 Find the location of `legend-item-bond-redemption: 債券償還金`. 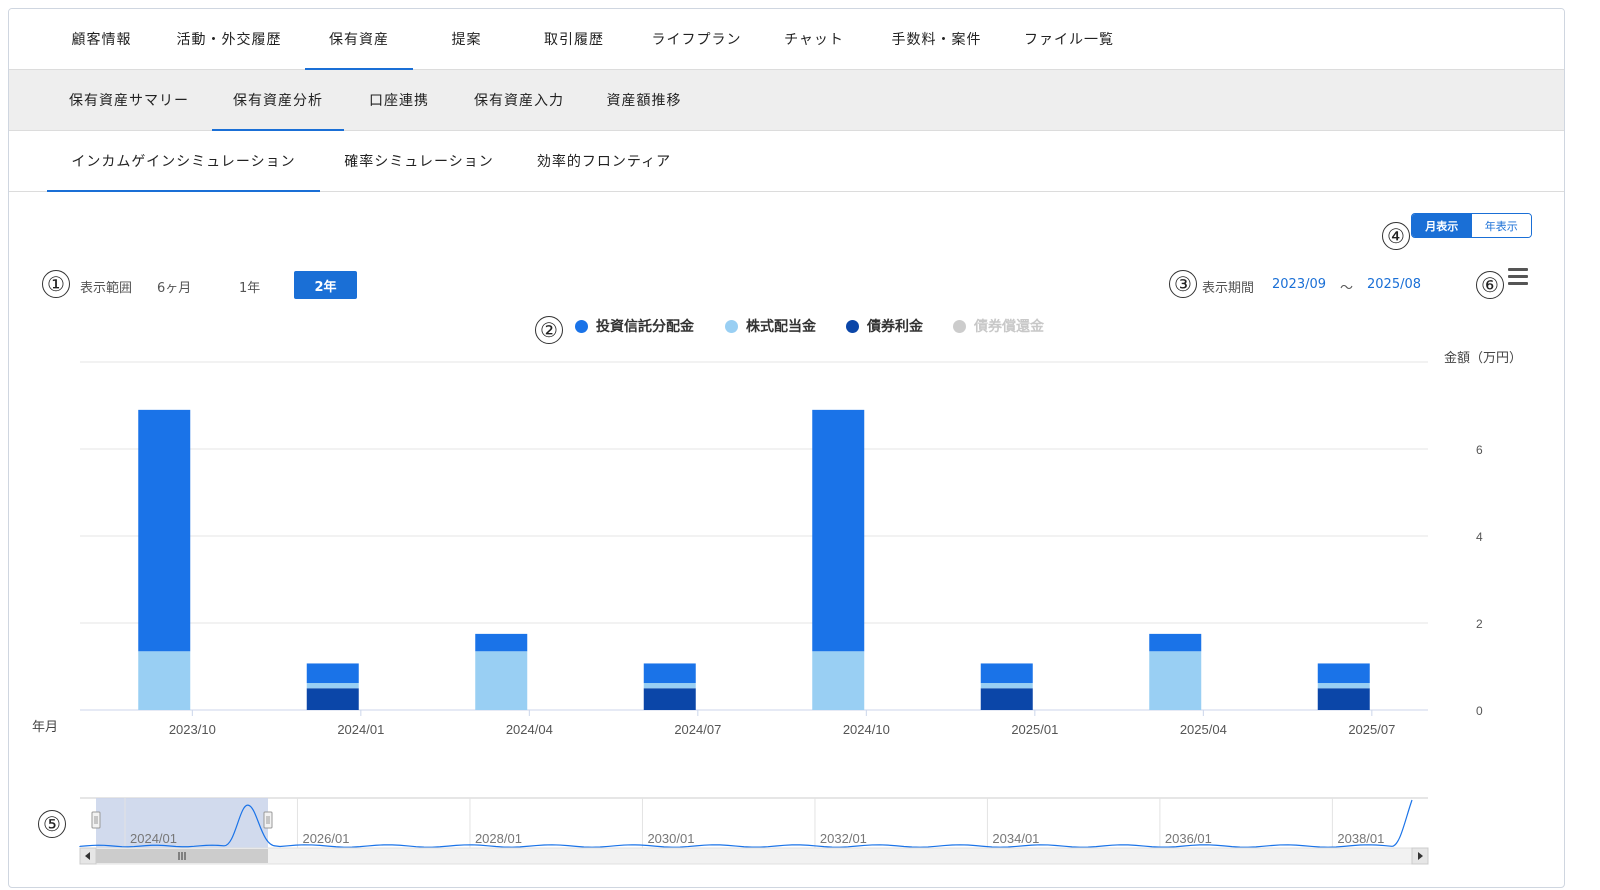

legend-item-bond-redemption: 債券償還金 is located at coordinates (998, 326).